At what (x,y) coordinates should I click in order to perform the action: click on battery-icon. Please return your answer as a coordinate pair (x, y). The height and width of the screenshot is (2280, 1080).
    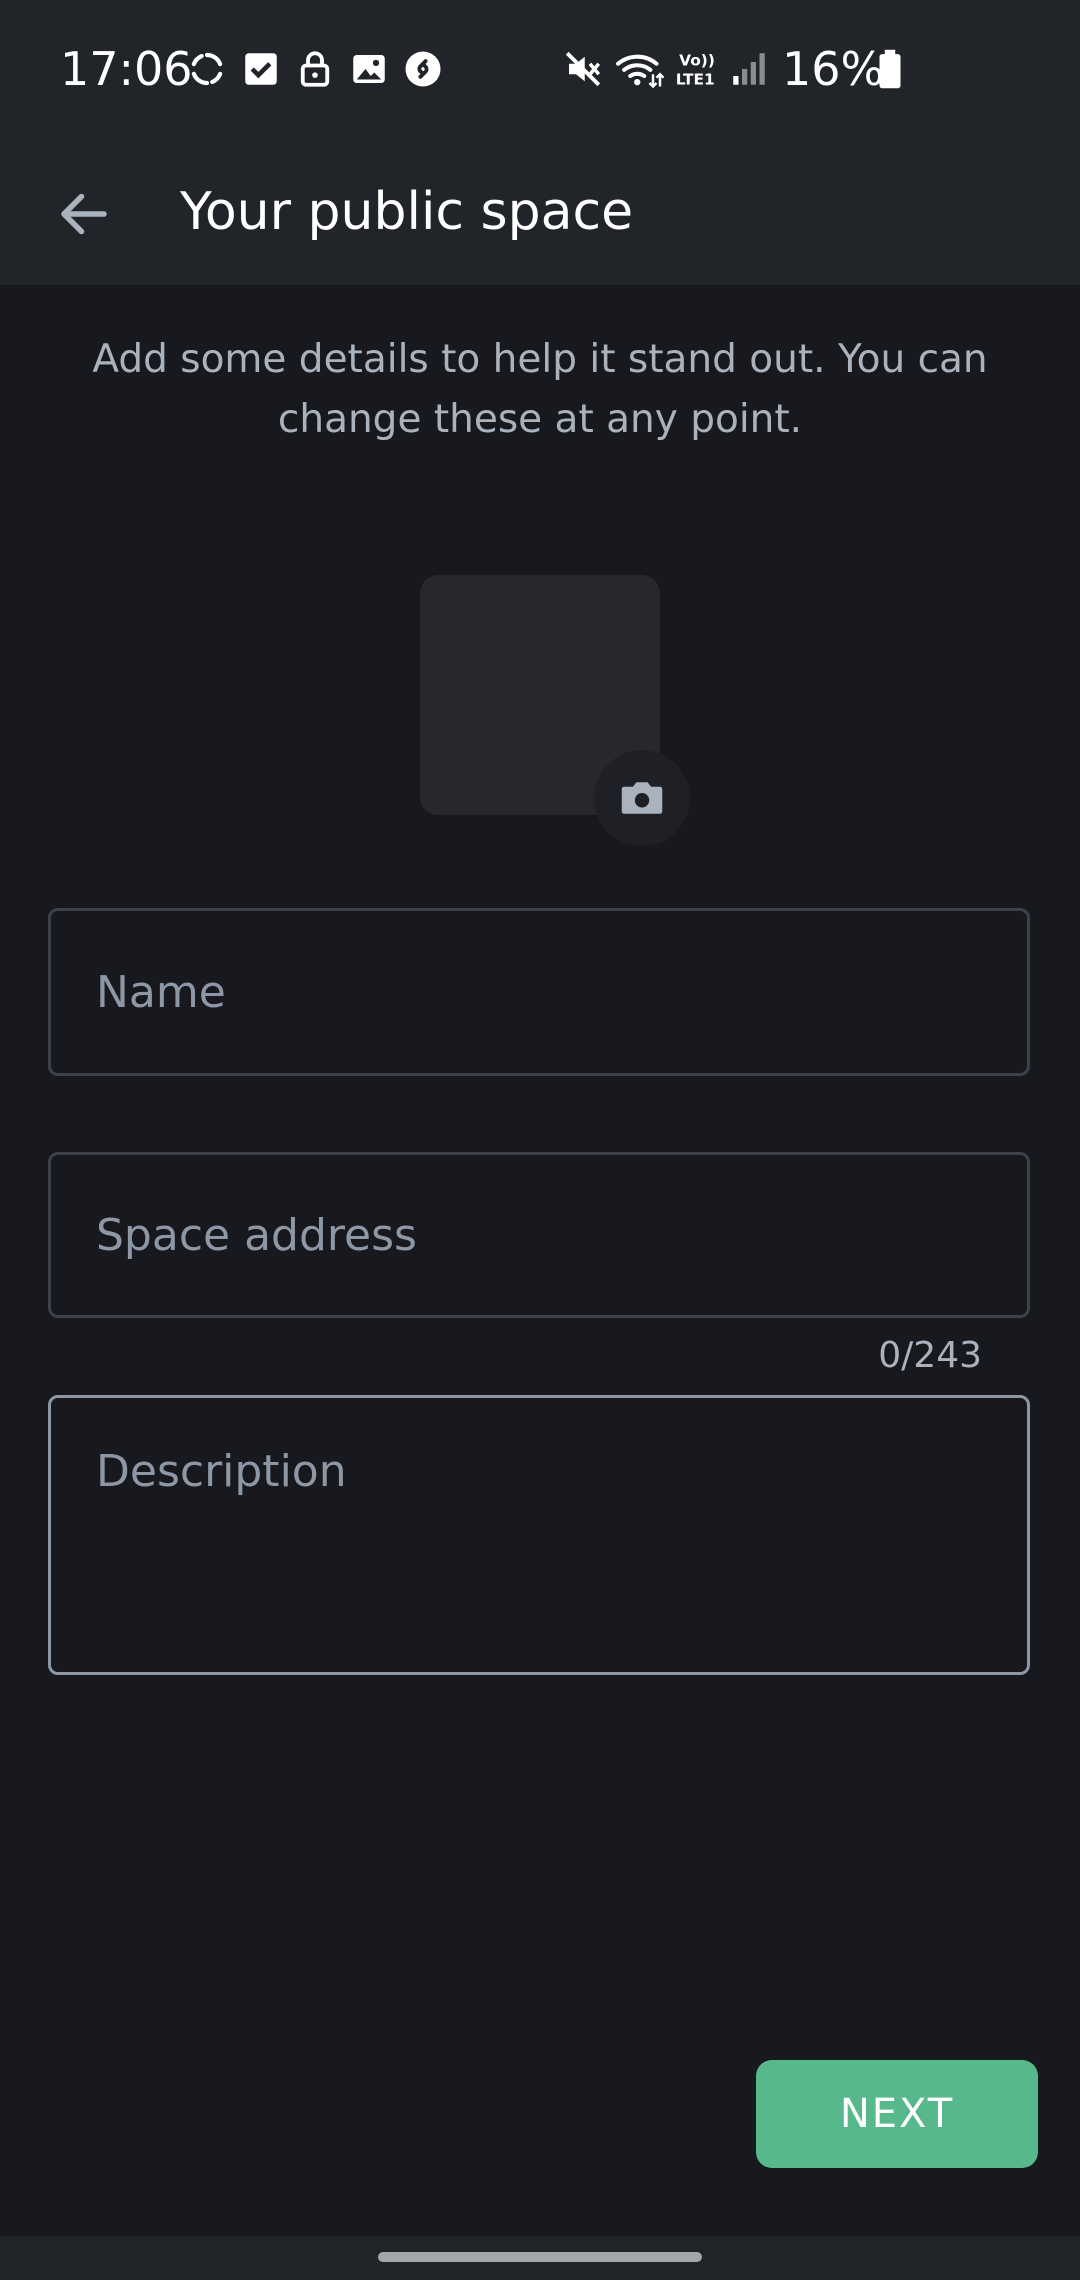
    Looking at the image, I should click on (890, 69).